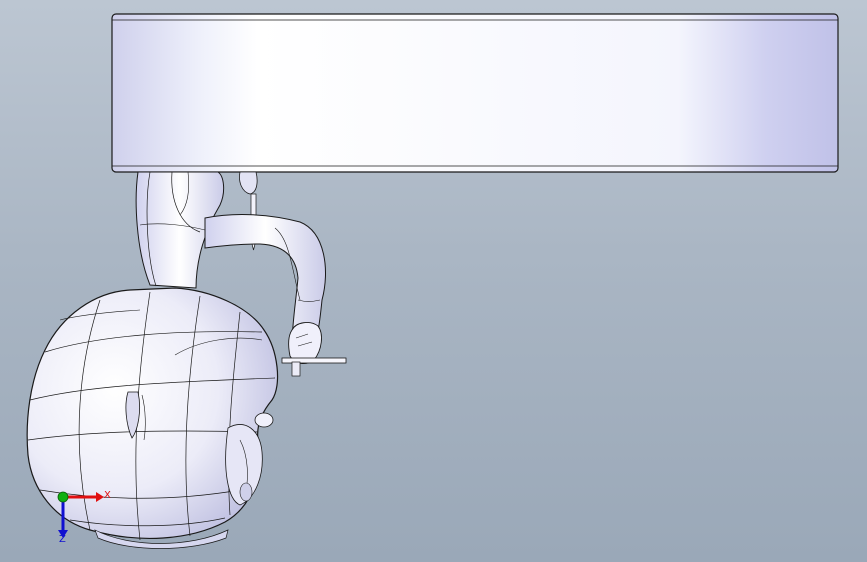 The width and height of the screenshot is (867, 562). What do you see at coordinates (152, 418) in the screenshot?
I see `main-body` at bounding box center [152, 418].